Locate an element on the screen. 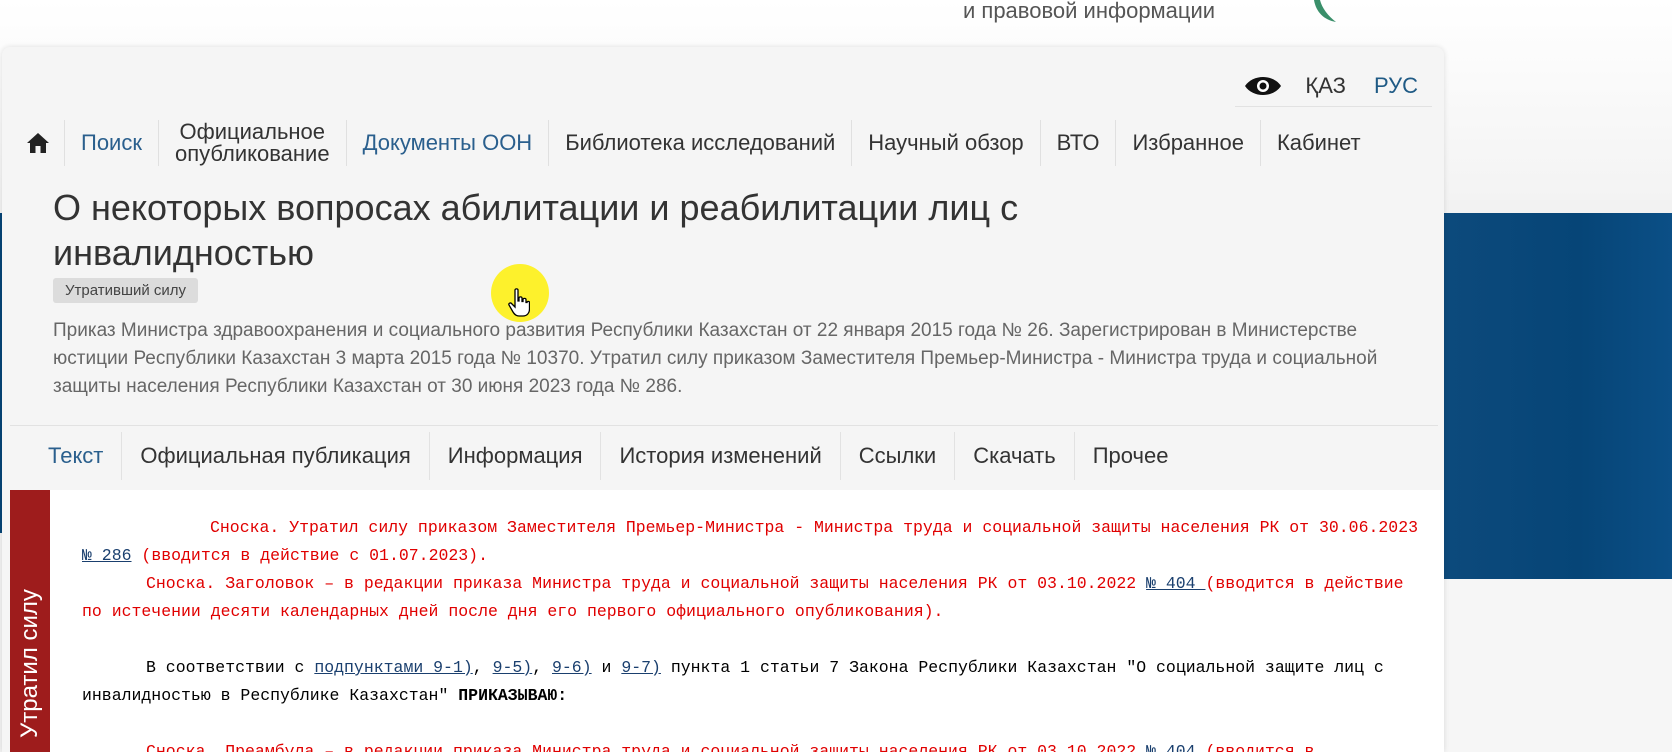 The image size is (1672, 752). tab-links: Ссылки is located at coordinates (898, 455).